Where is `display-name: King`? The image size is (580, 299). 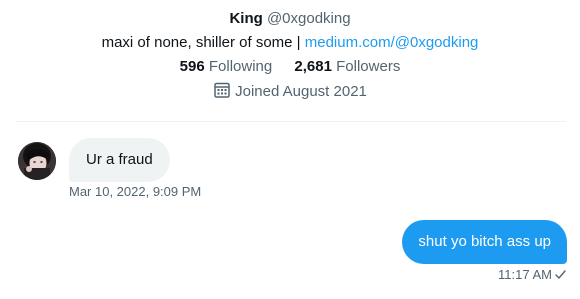 display-name: King is located at coordinates (245, 18).